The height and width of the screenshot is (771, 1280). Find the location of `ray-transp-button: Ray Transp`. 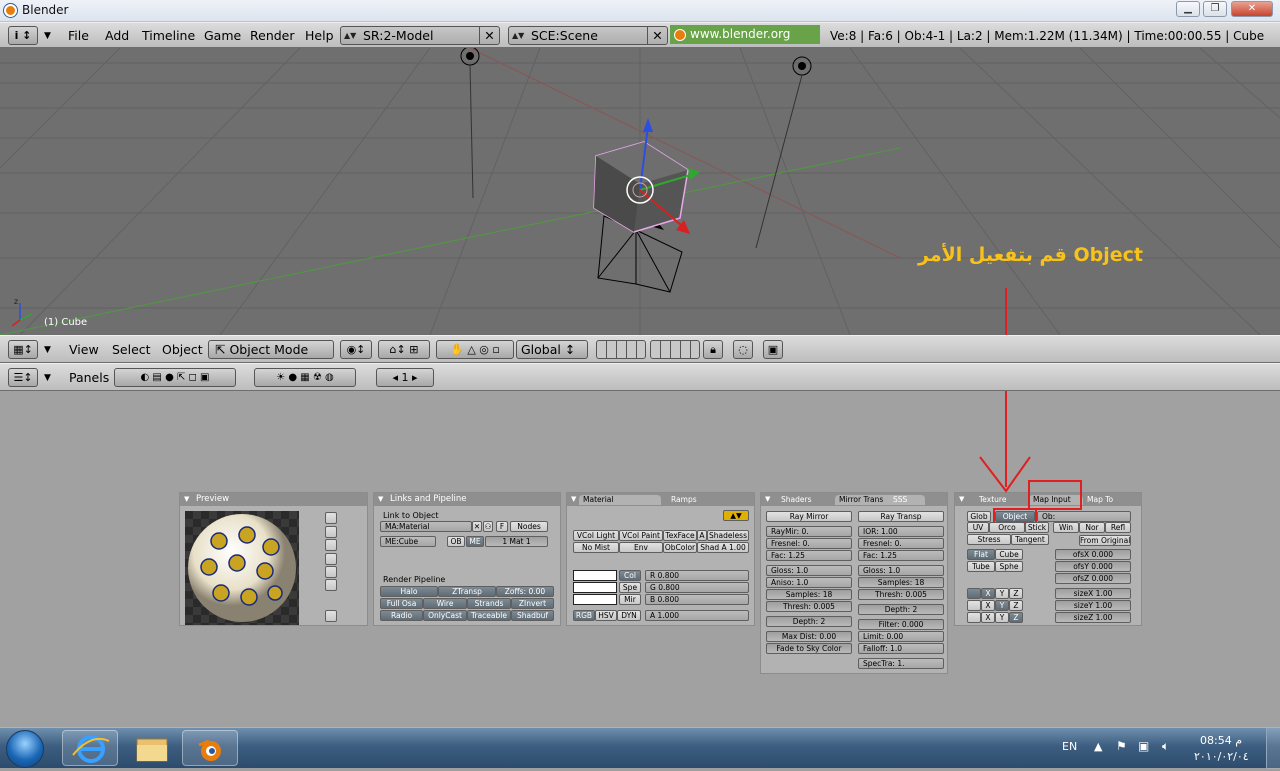

ray-transp-button: Ray Transp is located at coordinates (901, 516).